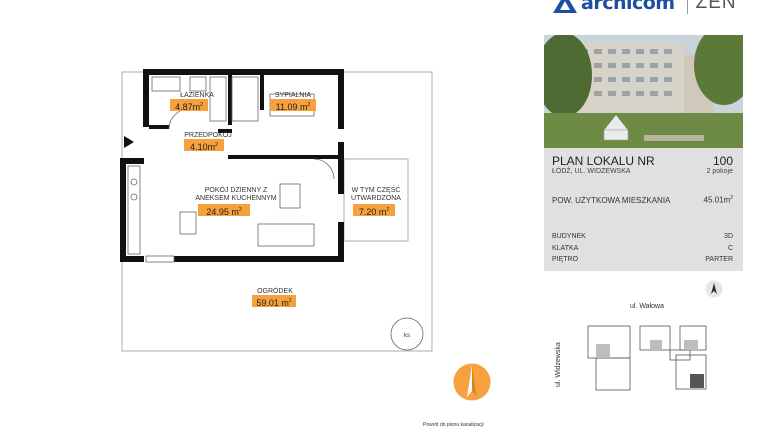 The height and width of the screenshot is (428, 760). I want to click on area-tag-hallway: 4.10m2, so click(204, 145).